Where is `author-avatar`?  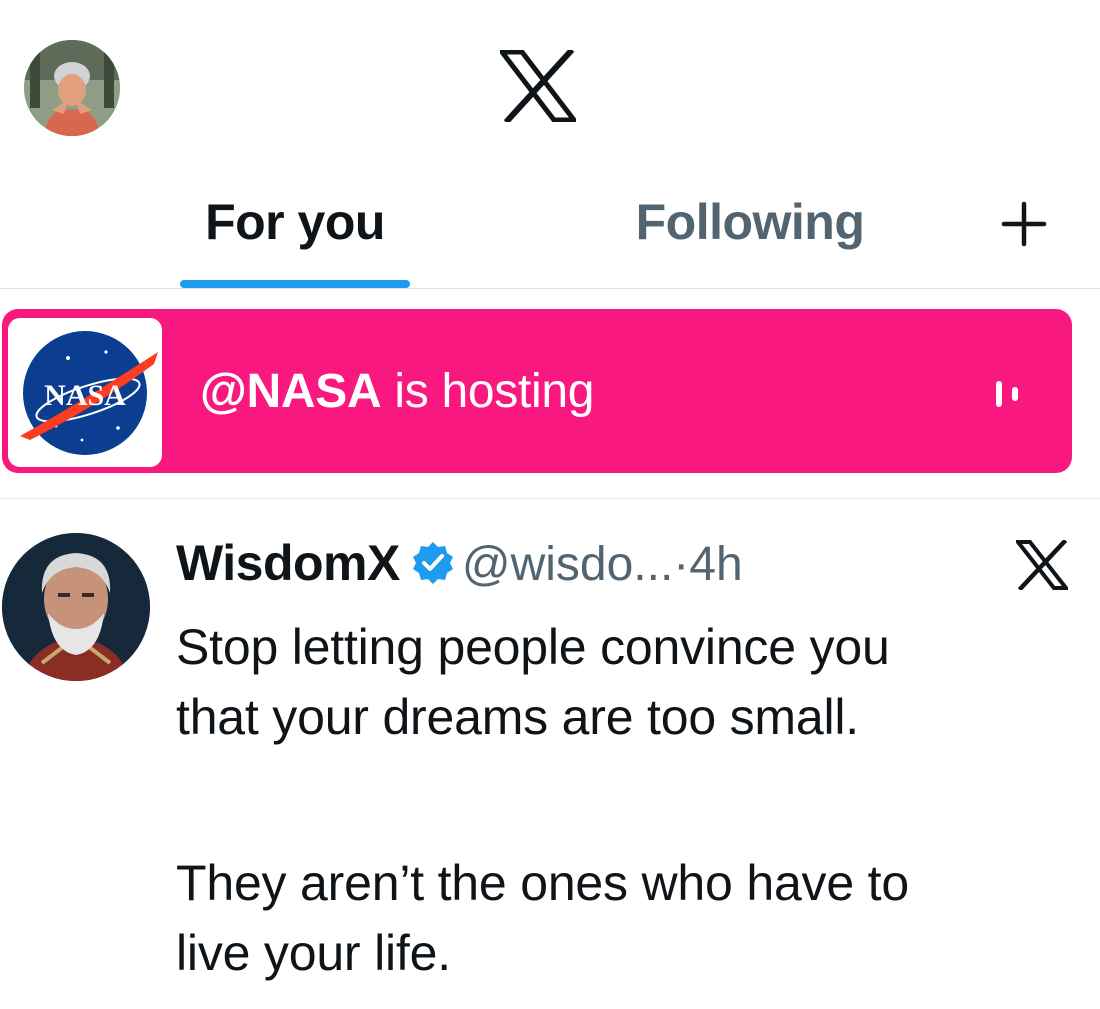
author-avatar is located at coordinates (76, 607).